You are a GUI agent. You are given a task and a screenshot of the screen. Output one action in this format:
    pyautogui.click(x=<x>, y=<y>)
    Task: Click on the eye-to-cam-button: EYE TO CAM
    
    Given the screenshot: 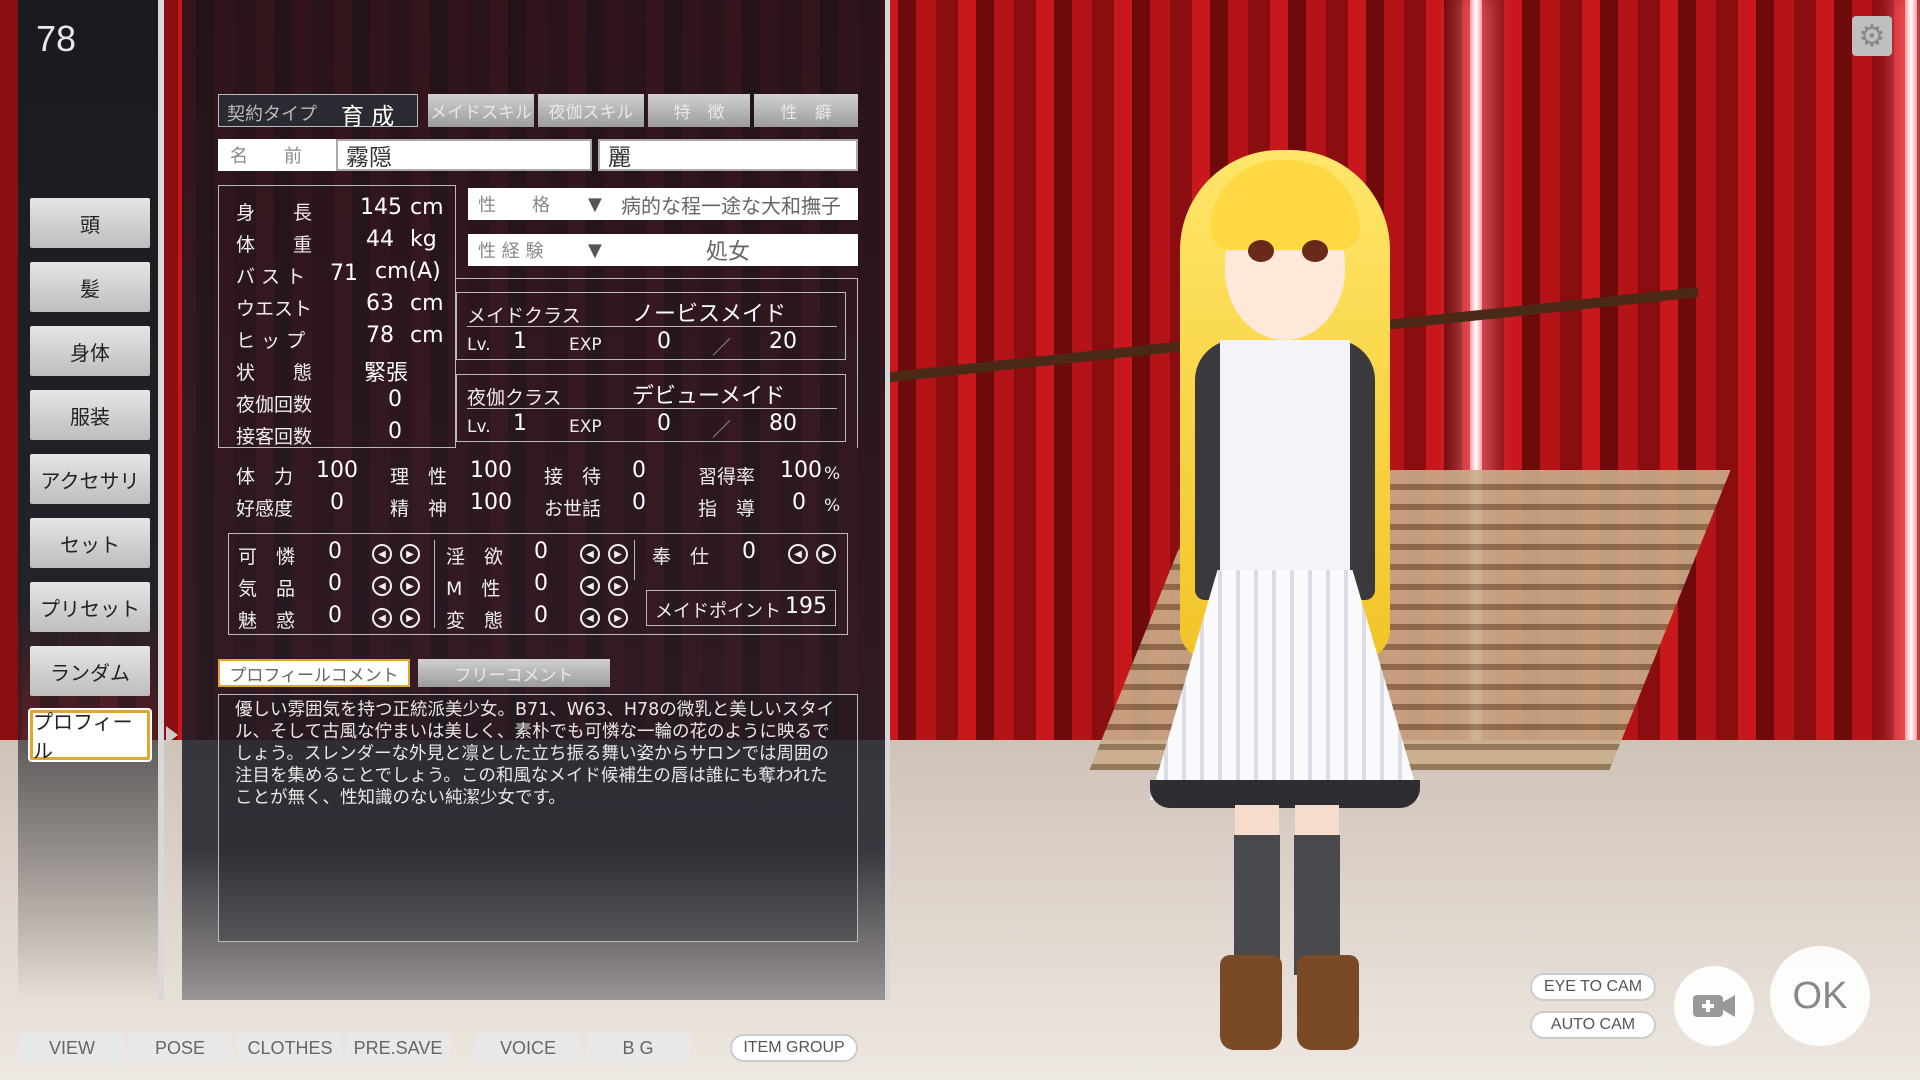 What is the action you would take?
    pyautogui.click(x=1593, y=987)
    